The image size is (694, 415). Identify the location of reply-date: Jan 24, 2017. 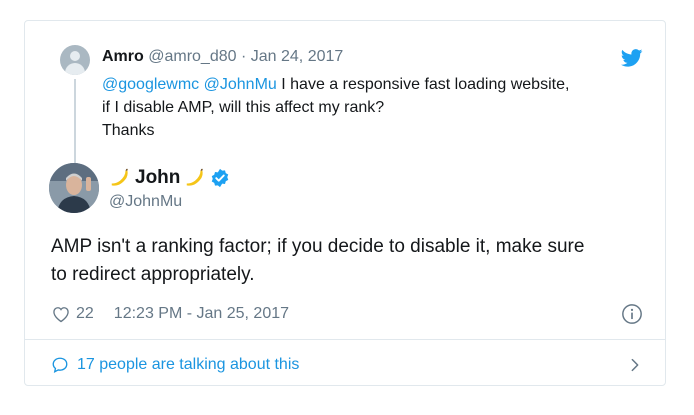
(297, 56).